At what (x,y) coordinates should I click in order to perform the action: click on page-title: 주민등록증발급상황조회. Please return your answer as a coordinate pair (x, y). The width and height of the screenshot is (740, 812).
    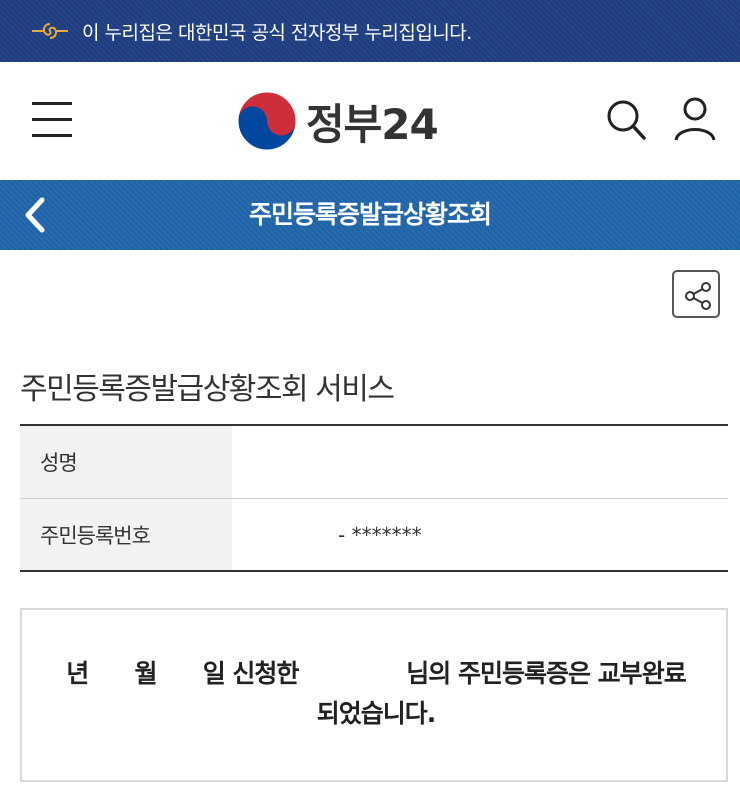
    Looking at the image, I should click on (370, 214).